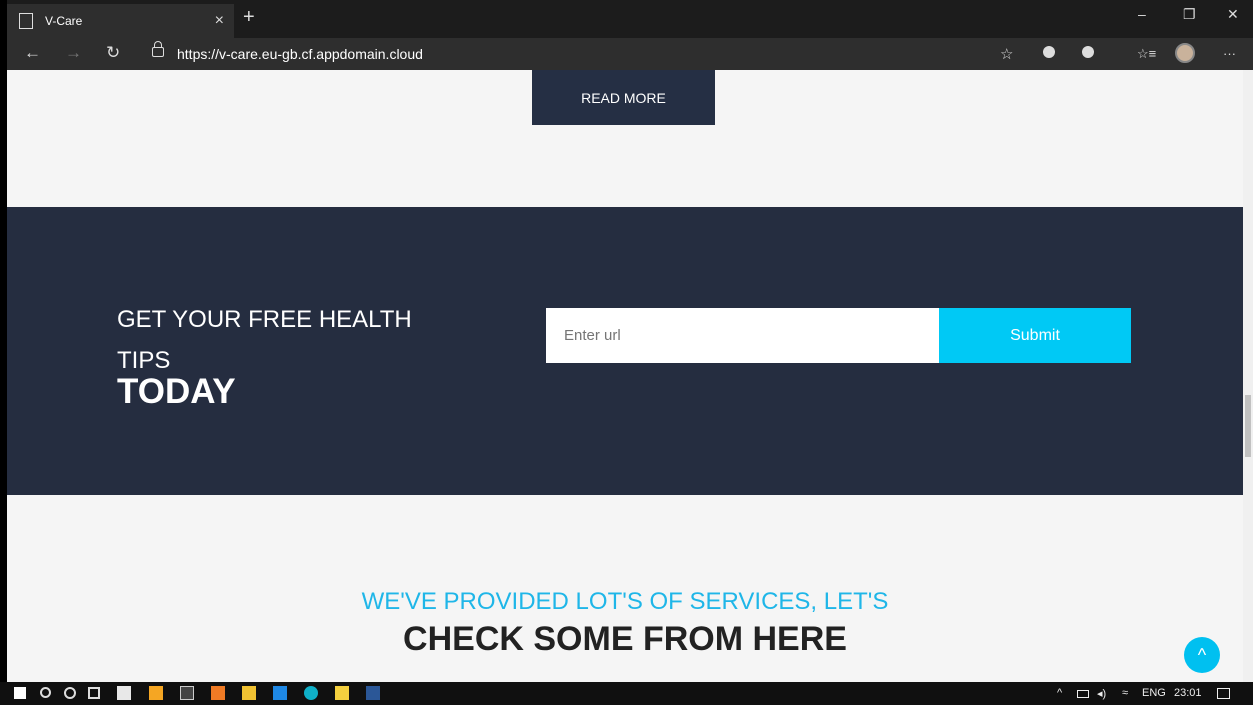 This screenshot has width=1253, height=705. What do you see at coordinates (120, 21) in the screenshot?
I see `browser-tab: V-Care ×` at bounding box center [120, 21].